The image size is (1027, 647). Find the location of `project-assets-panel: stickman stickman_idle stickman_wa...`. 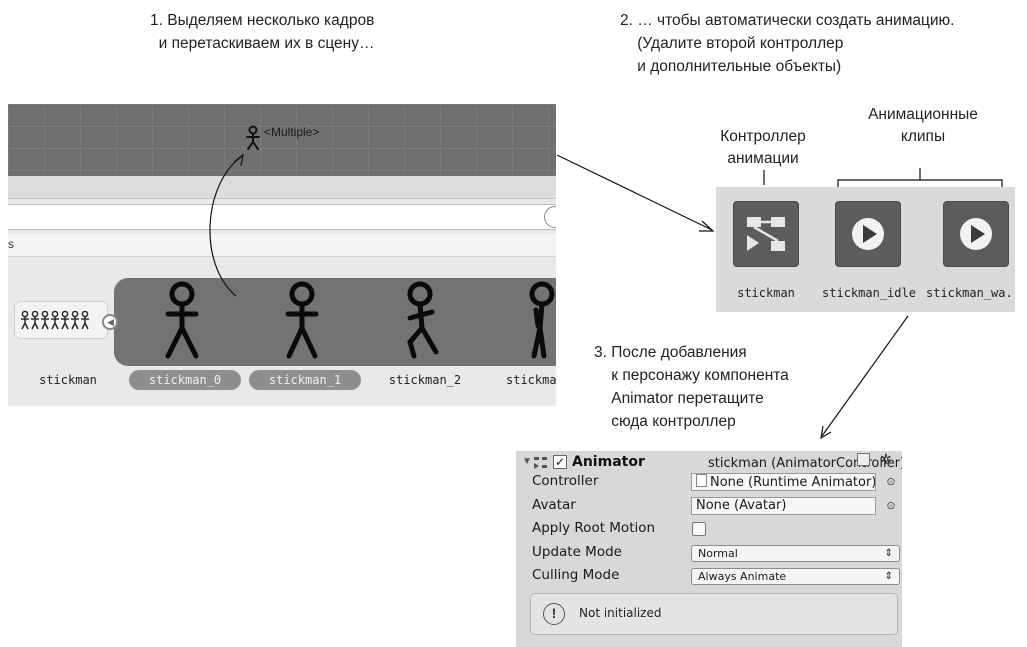

project-assets-panel: stickman stickman_idle stickman_wa... is located at coordinates (865, 249).